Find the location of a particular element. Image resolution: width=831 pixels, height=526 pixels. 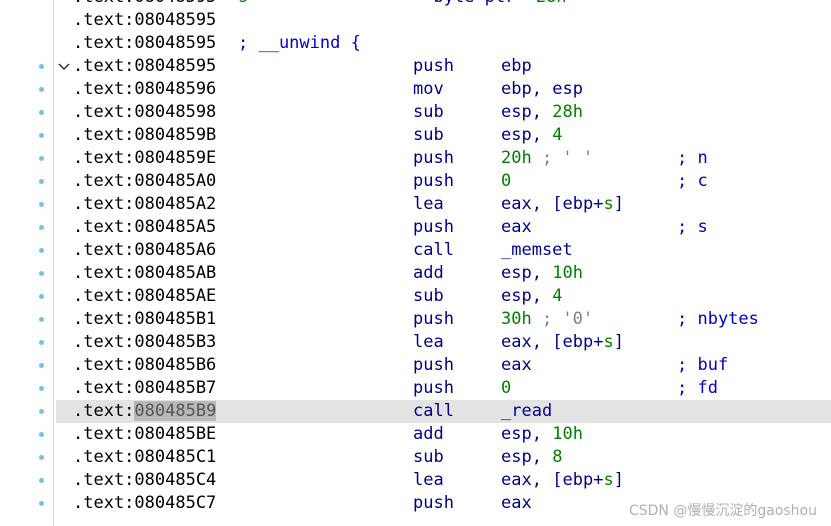

disasm-line: .text:080485B6 push eax ; buf is located at coordinates (415, 365).